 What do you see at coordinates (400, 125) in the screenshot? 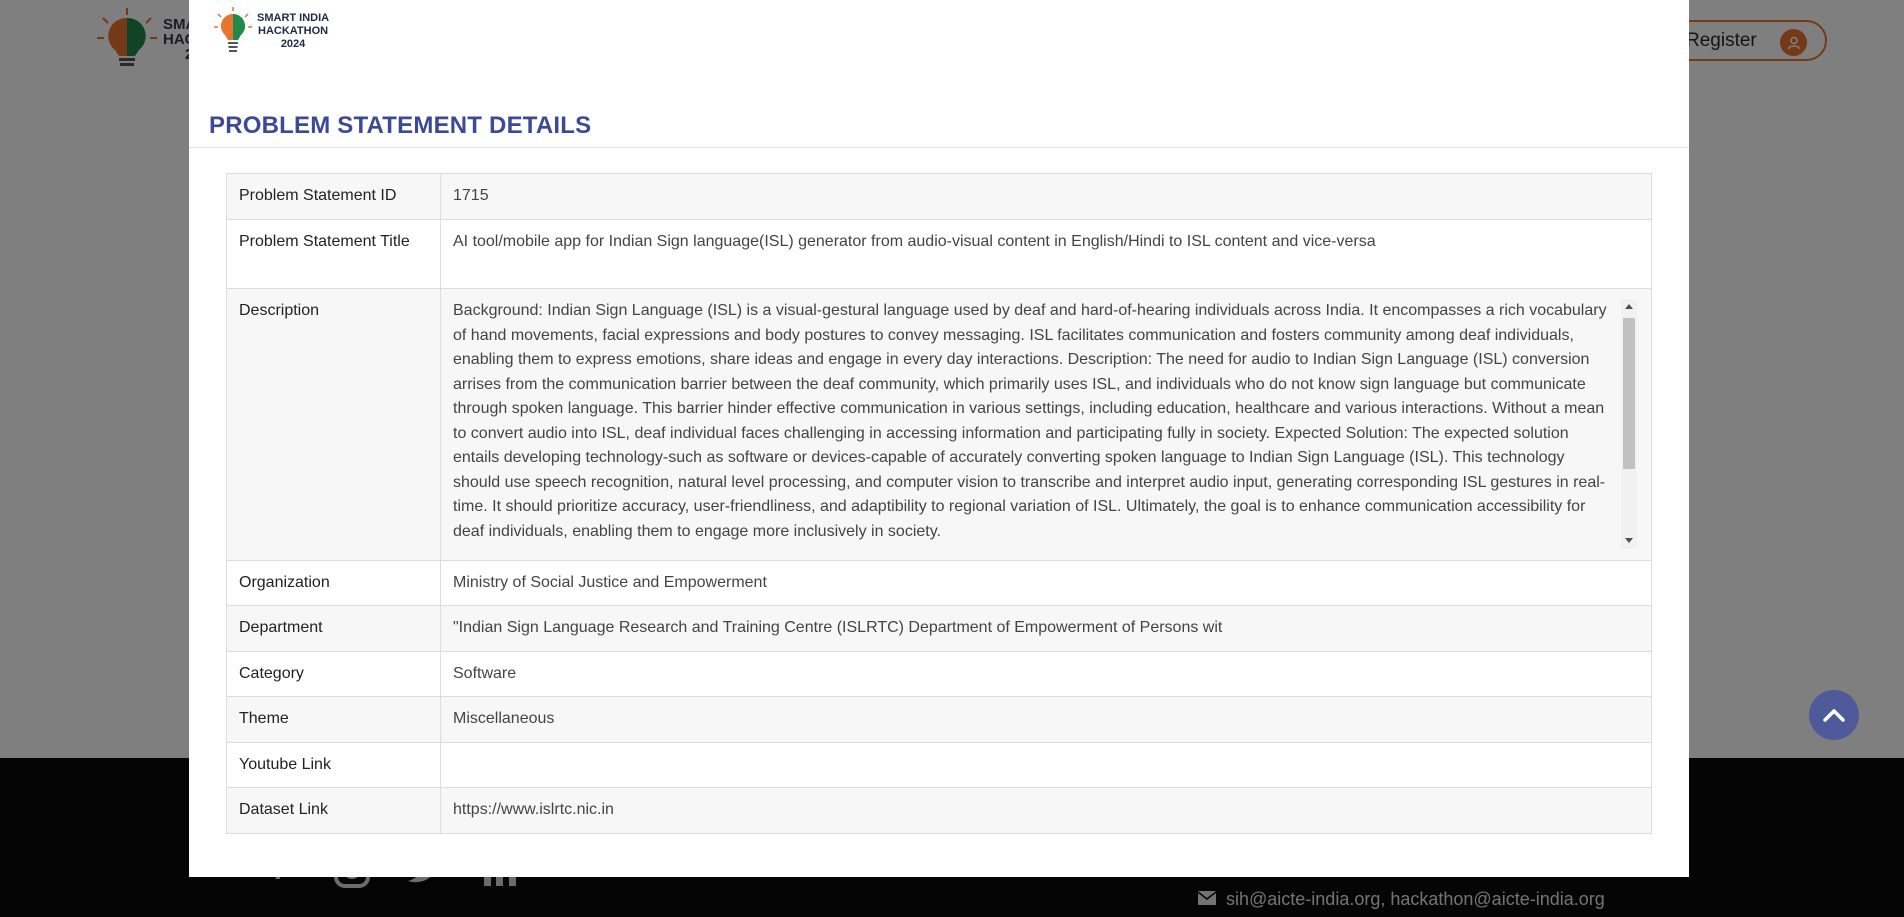
I see `modal-title: PROBLEM STATEMENT DETAILS` at bounding box center [400, 125].